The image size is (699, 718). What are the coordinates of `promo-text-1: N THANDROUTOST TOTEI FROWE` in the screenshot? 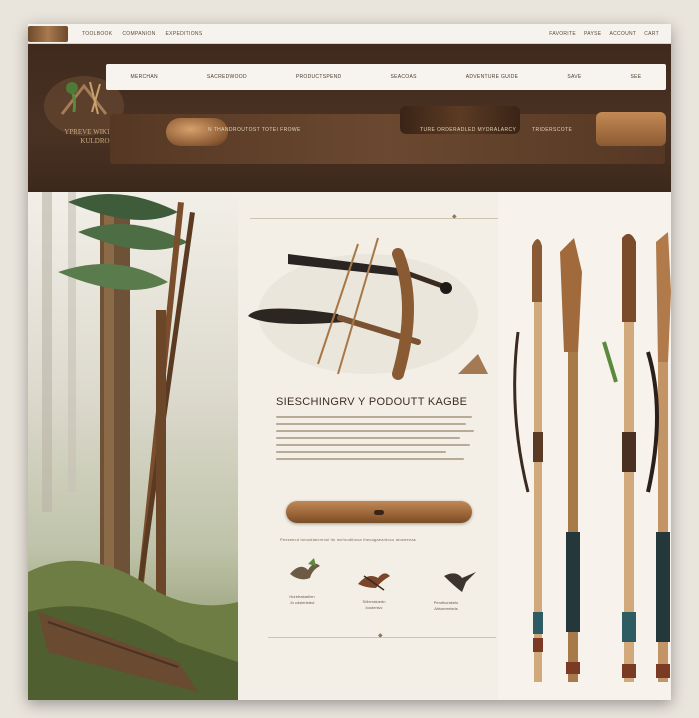 It's located at (254, 130).